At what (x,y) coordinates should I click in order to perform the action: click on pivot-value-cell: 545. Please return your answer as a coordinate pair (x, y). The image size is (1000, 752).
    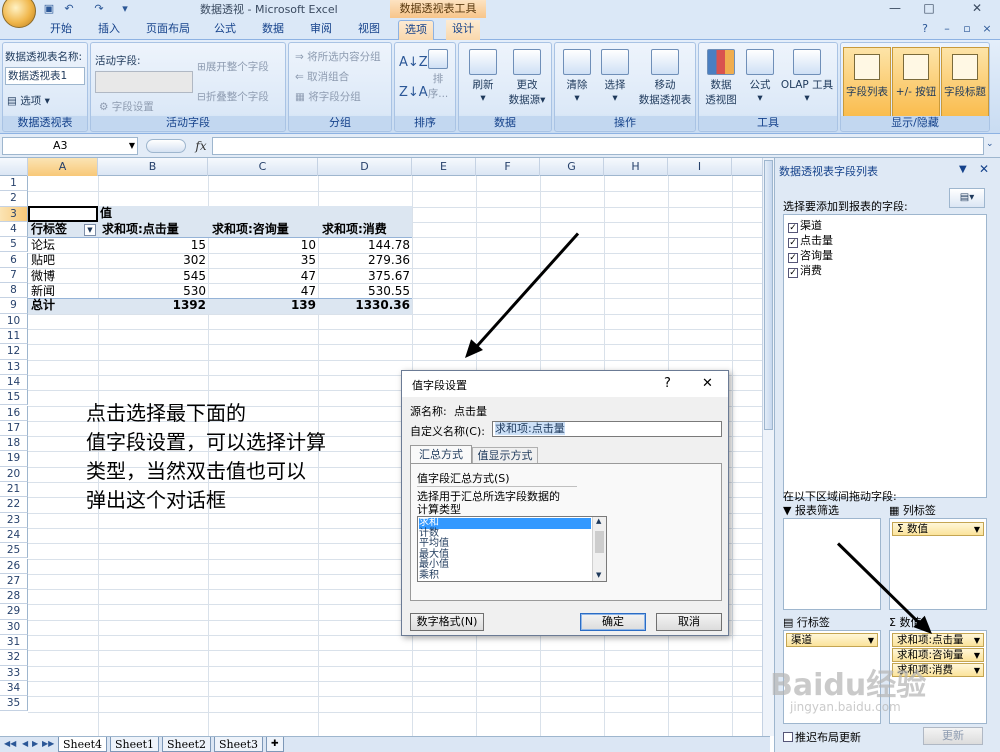
    Looking at the image, I should click on (152, 276).